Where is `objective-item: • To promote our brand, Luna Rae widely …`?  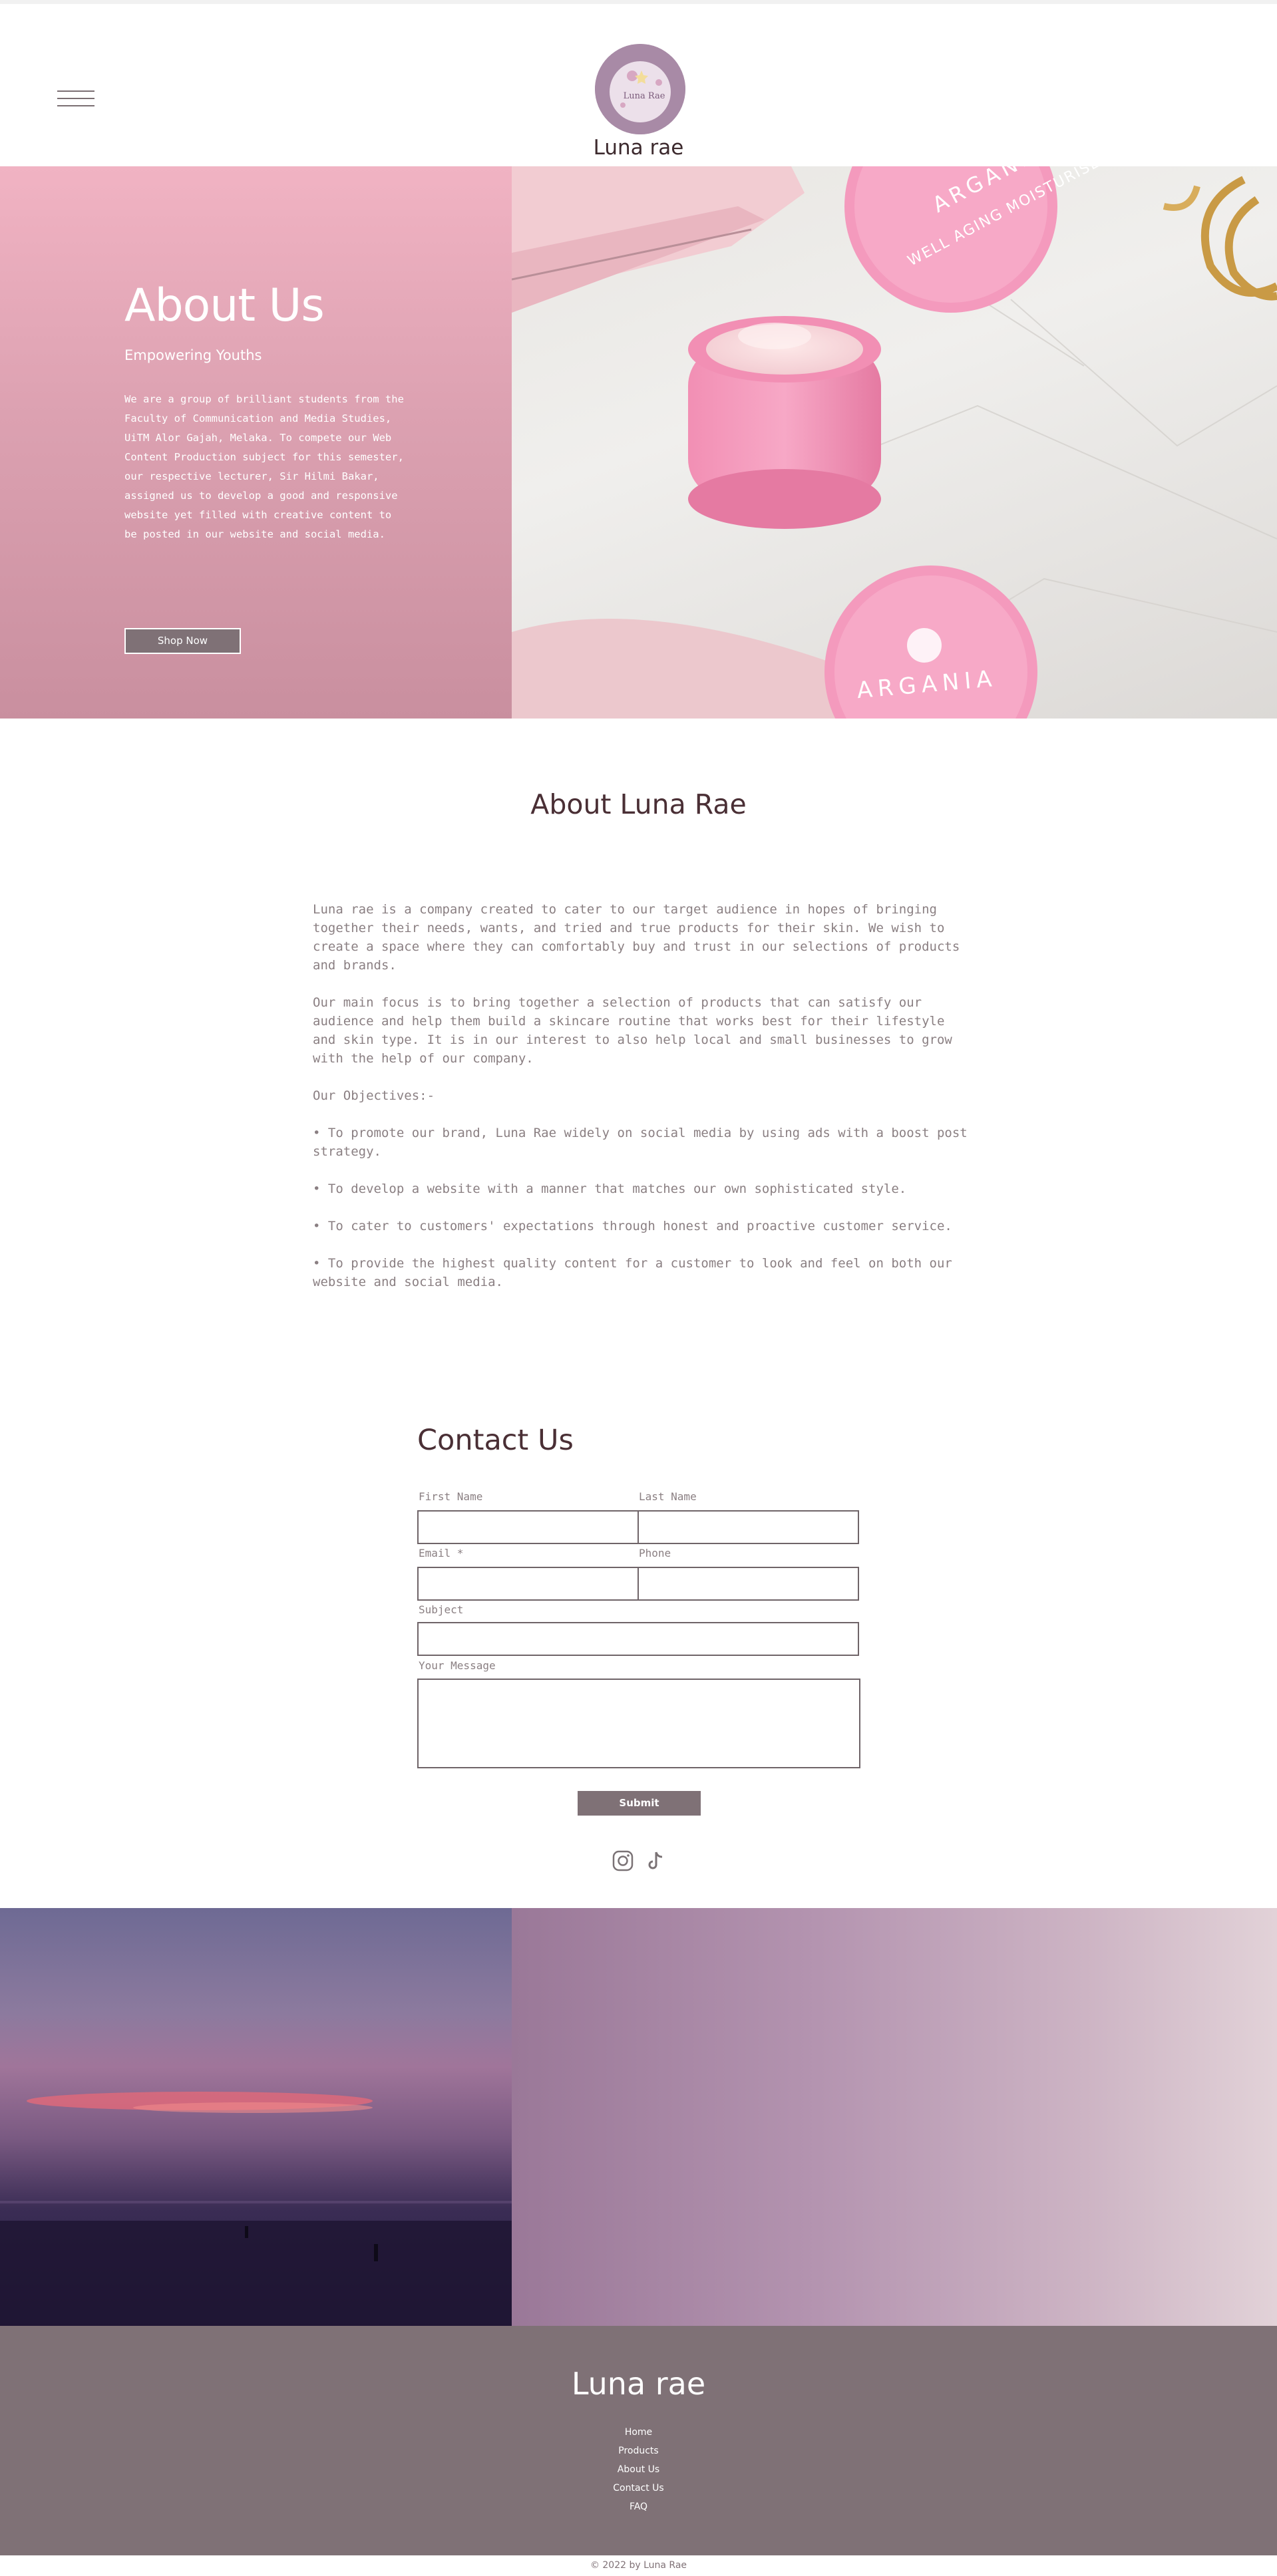
objective-item: • To promote our brand, Luna Rae widely … is located at coordinates (640, 1142).